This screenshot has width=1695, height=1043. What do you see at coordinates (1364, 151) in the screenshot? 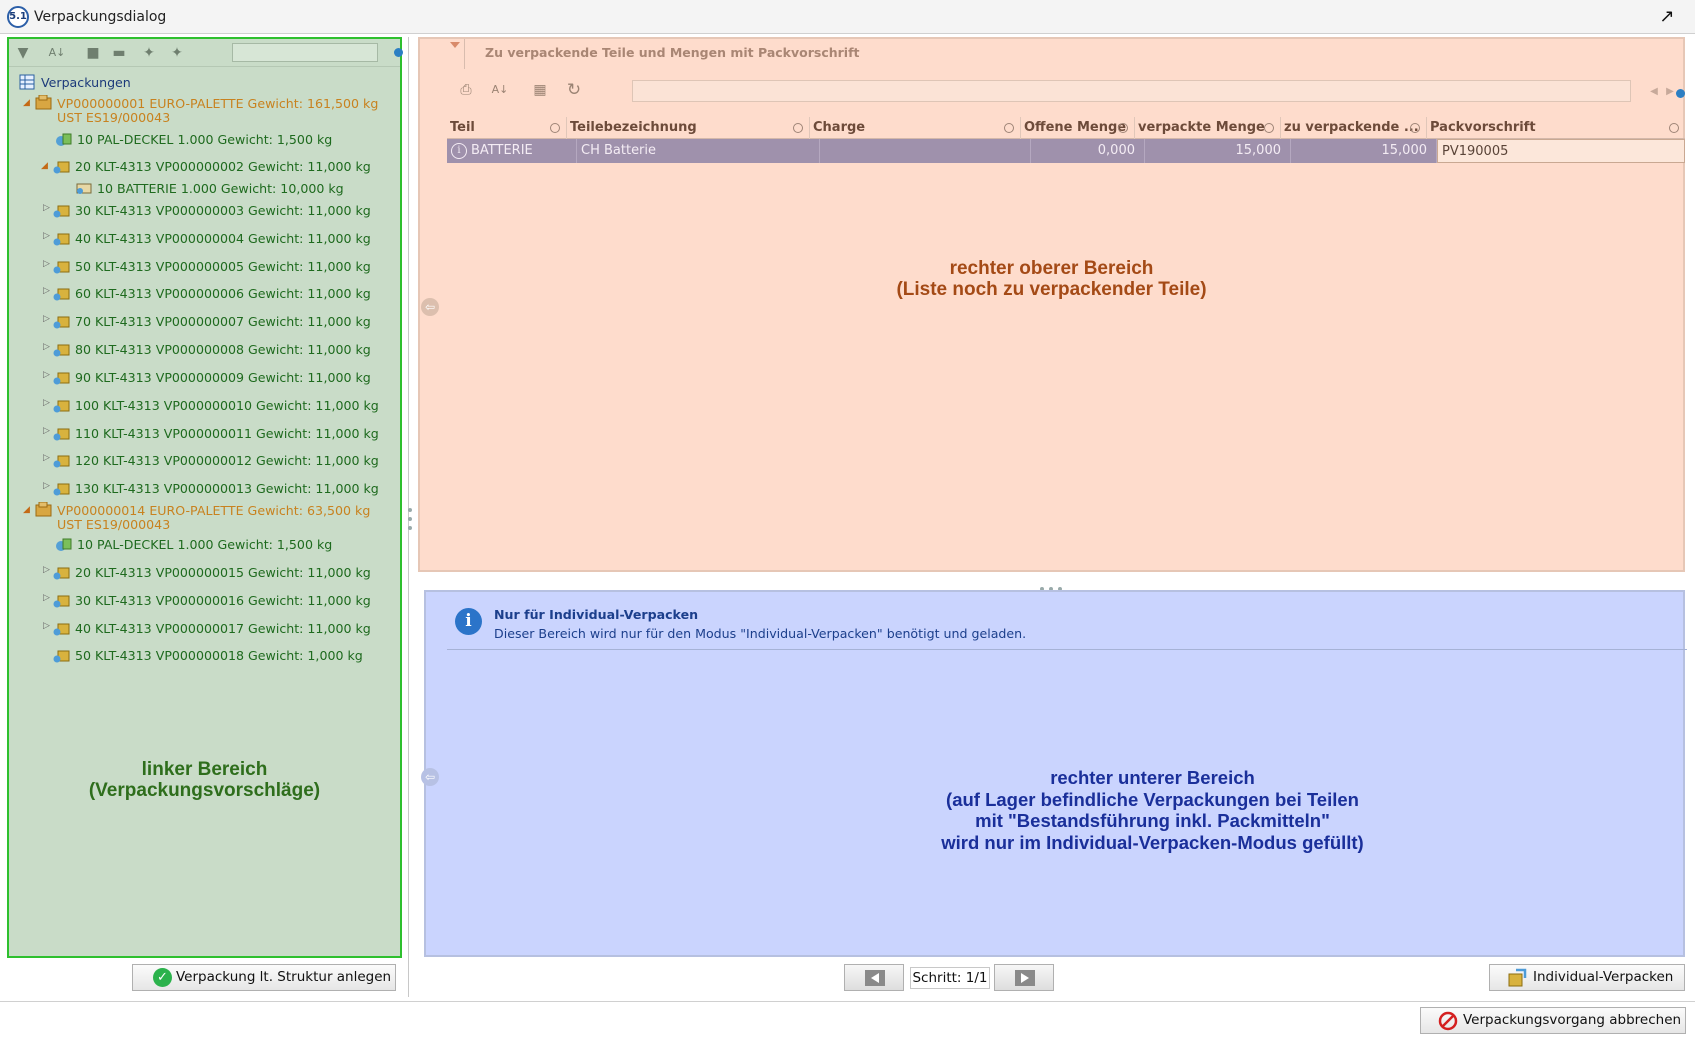
I see `cell-zu-verpackende: 15,000` at bounding box center [1364, 151].